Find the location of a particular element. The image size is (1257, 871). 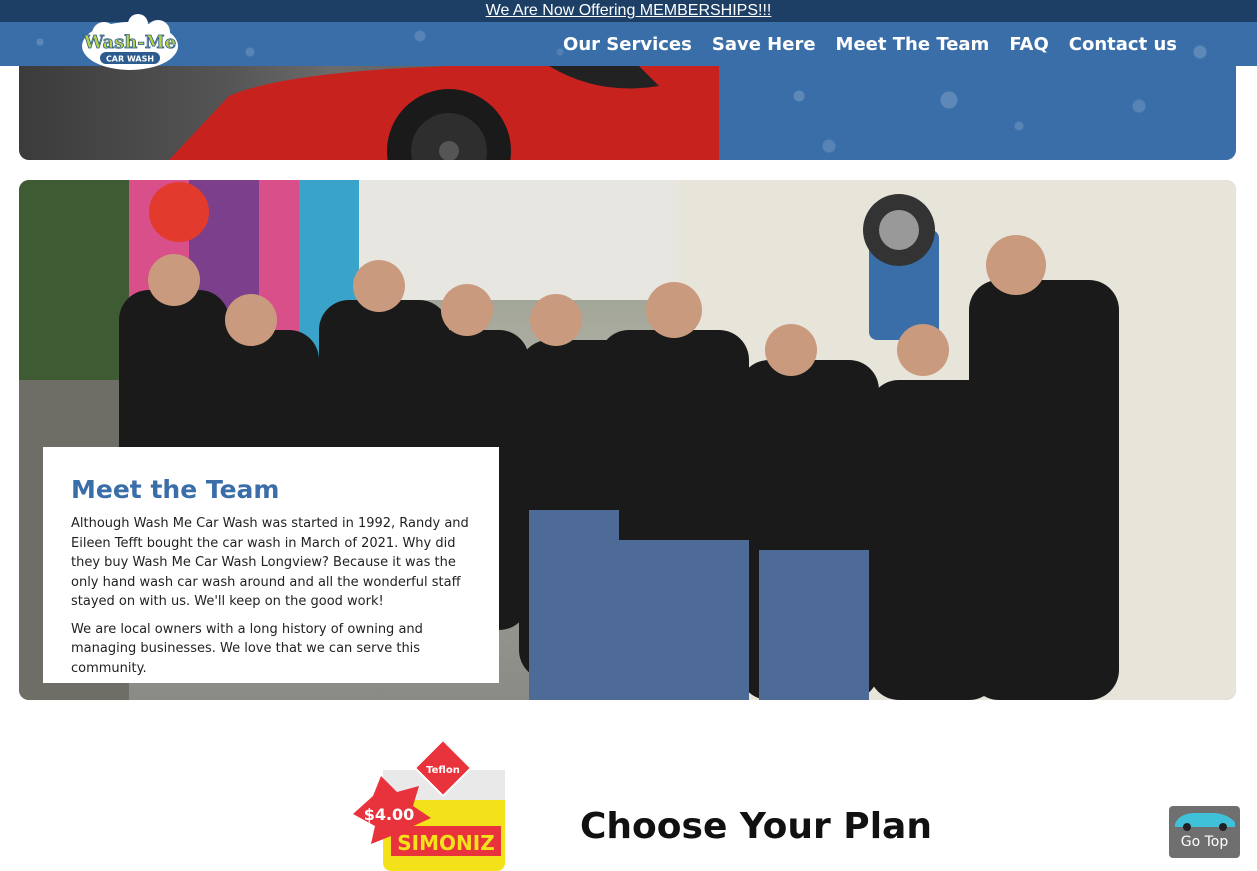

go-top-button: Go Top is located at coordinates (1204, 832).